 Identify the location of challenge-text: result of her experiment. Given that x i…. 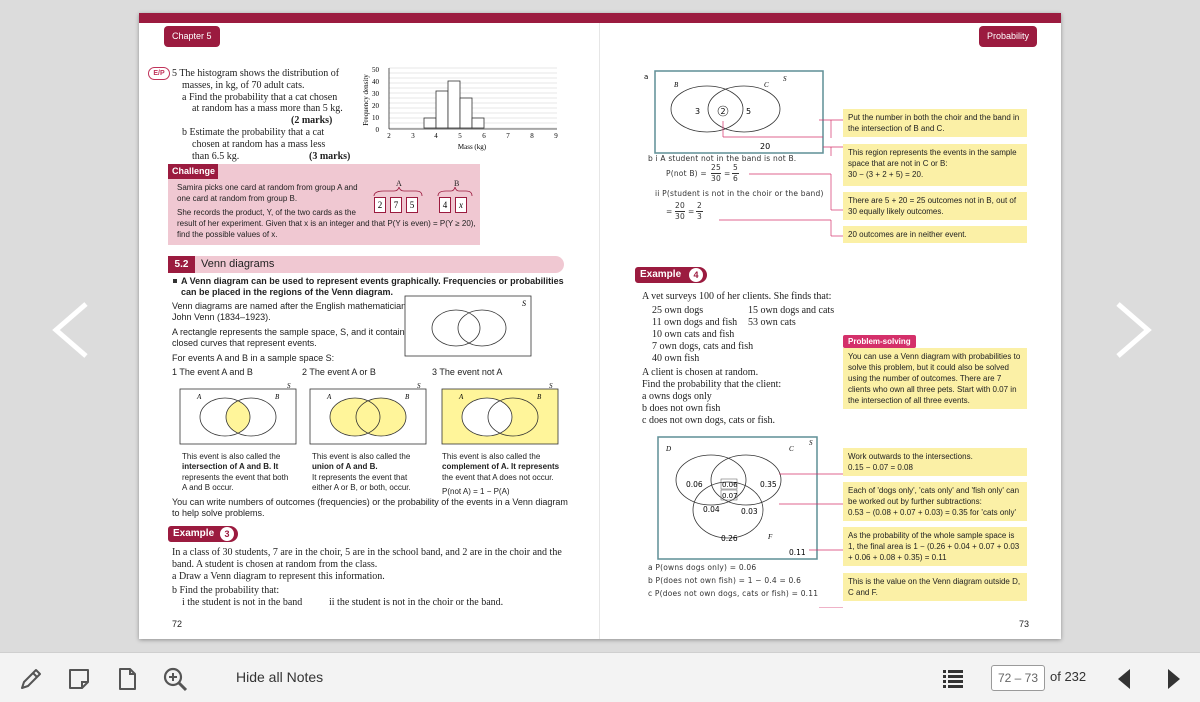
(326, 223).